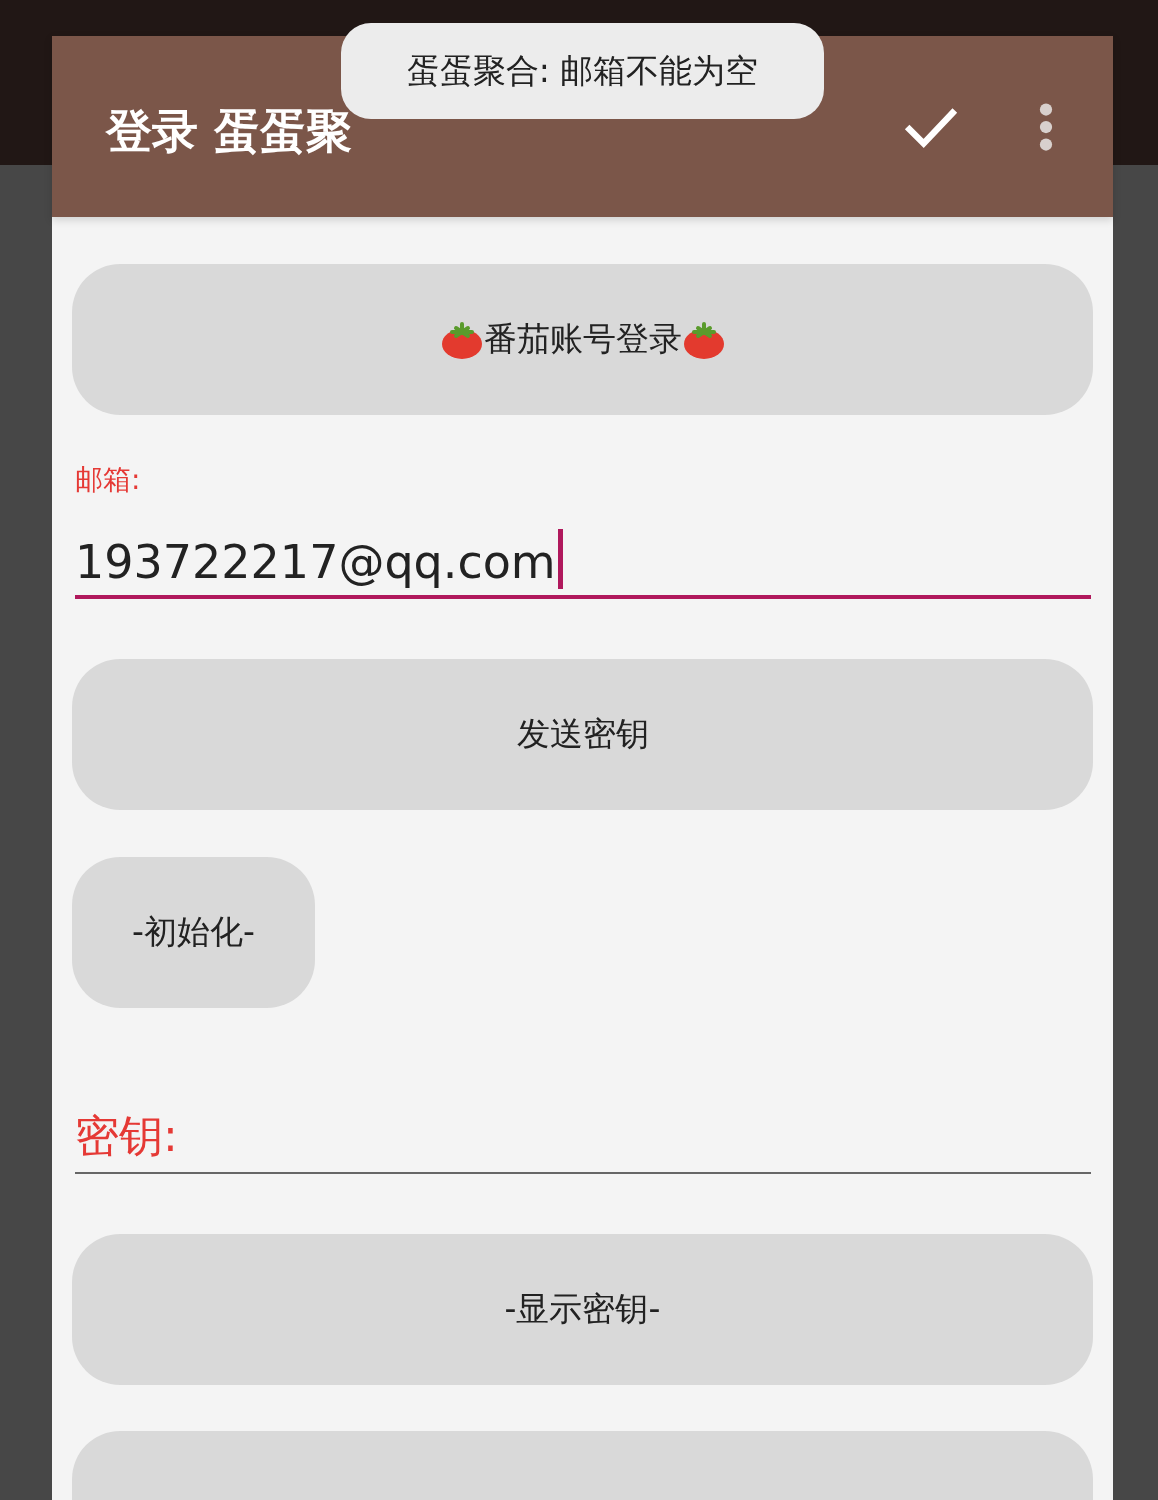  I want to click on input-field: 密钥:, so click(583, 1136).